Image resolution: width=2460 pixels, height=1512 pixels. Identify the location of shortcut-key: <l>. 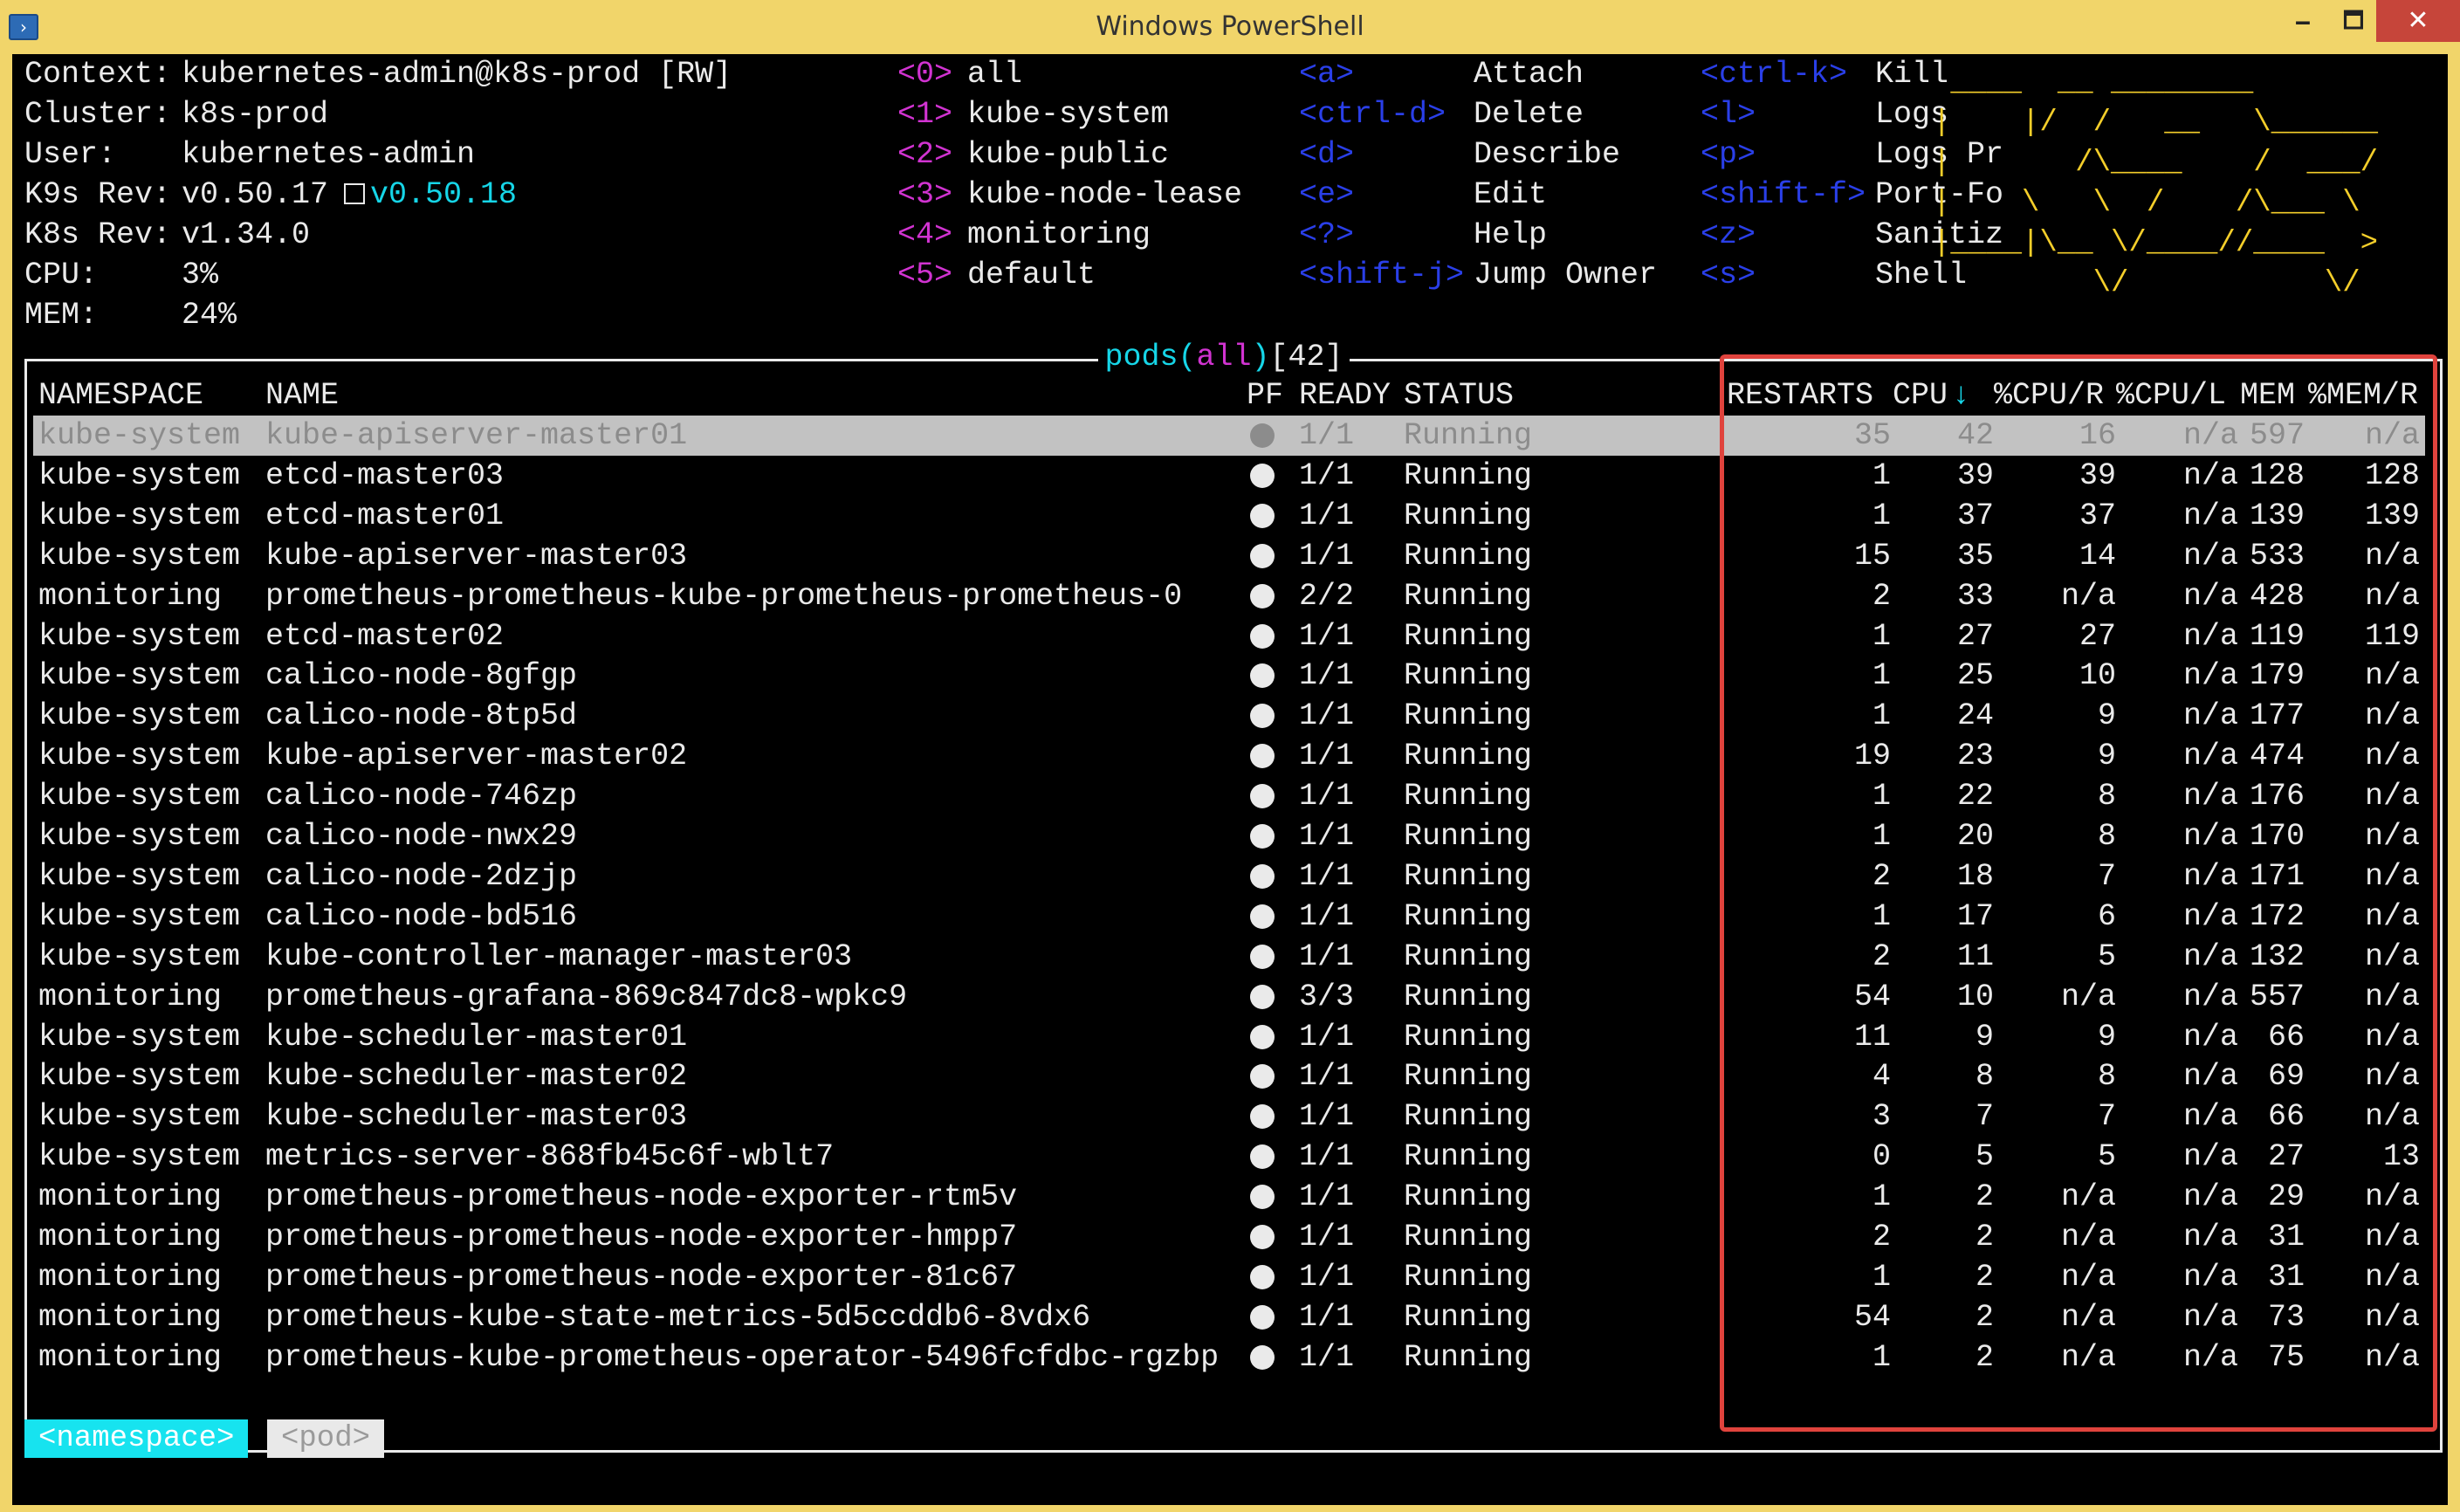
(1728, 114).